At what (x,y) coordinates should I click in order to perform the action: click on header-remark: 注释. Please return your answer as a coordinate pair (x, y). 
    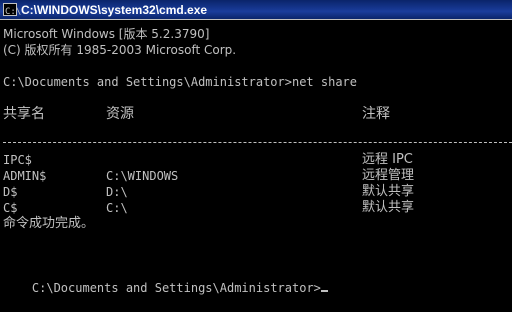
    Looking at the image, I should click on (376, 114).